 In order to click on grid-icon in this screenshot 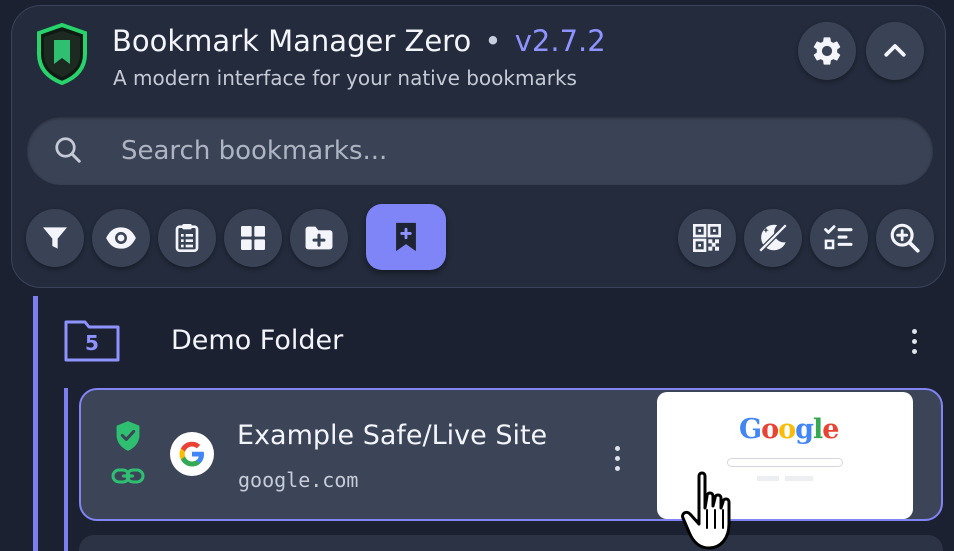, I will do `click(253, 238)`.